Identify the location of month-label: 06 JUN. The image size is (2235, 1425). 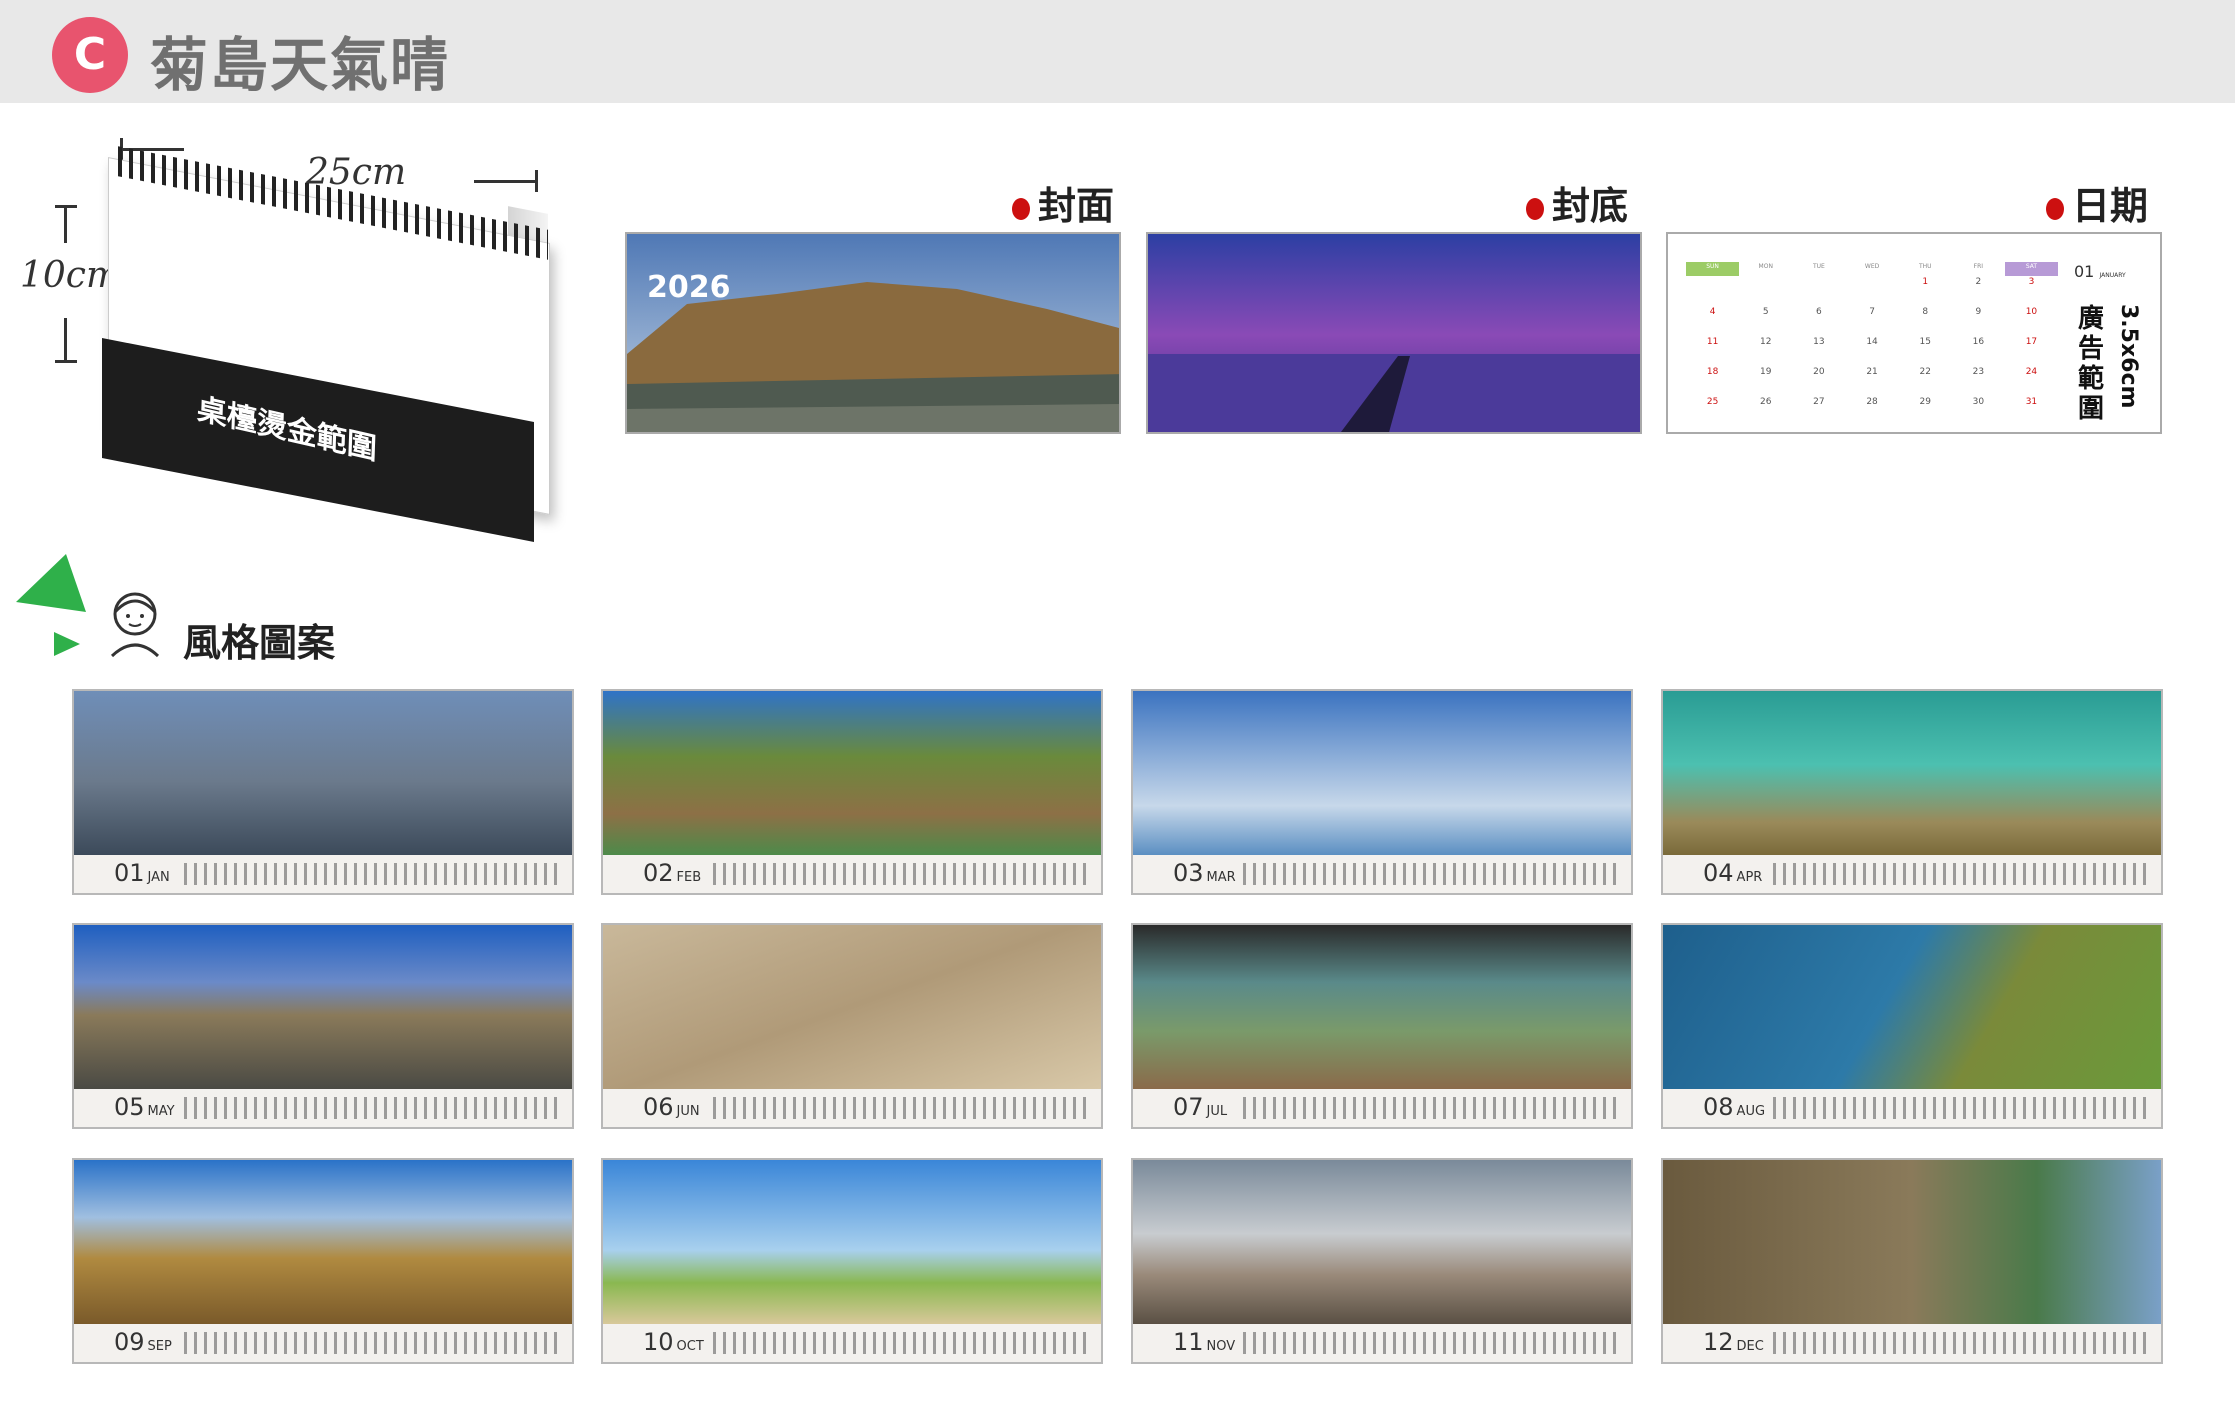
(671, 1107).